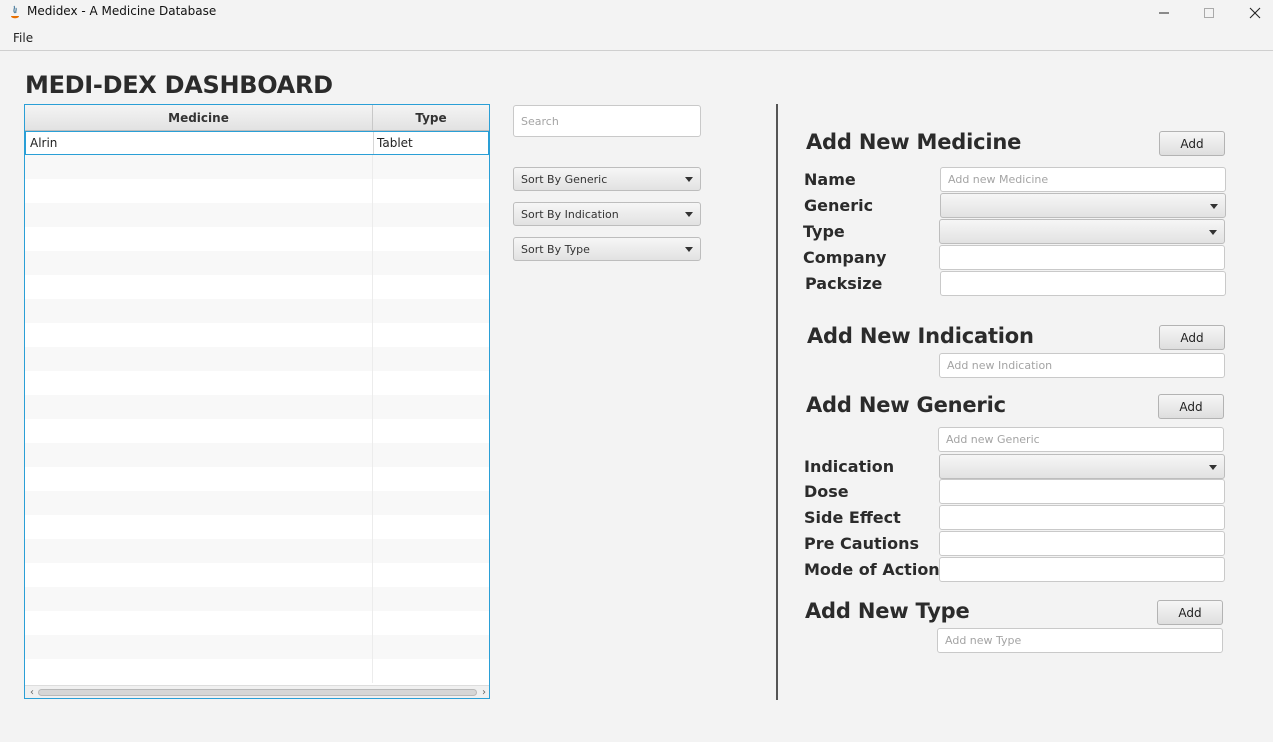 The width and height of the screenshot is (1273, 742). Describe the element at coordinates (852, 517) in the screenshot. I see `side-effect-label: Side Effect` at that location.